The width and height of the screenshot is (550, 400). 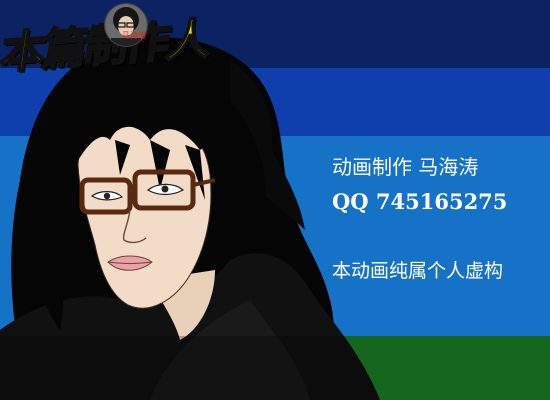 What do you see at coordinates (132, 191) in the screenshot?
I see `glasses-bridge` at bounding box center [132, 191].